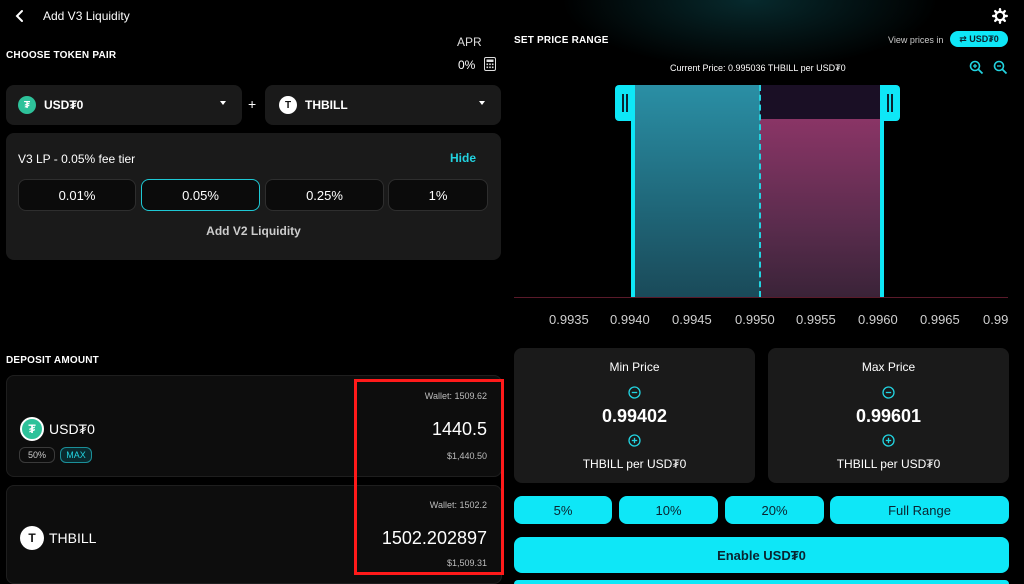  I want to click on zoom-in-icon, so click(976, 67).